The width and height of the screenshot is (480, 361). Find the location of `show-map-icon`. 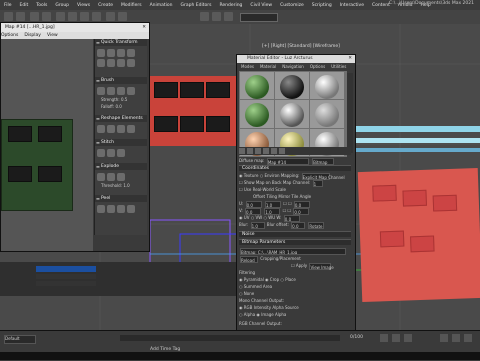

show-map-icon is located at coordinates (282, 151).